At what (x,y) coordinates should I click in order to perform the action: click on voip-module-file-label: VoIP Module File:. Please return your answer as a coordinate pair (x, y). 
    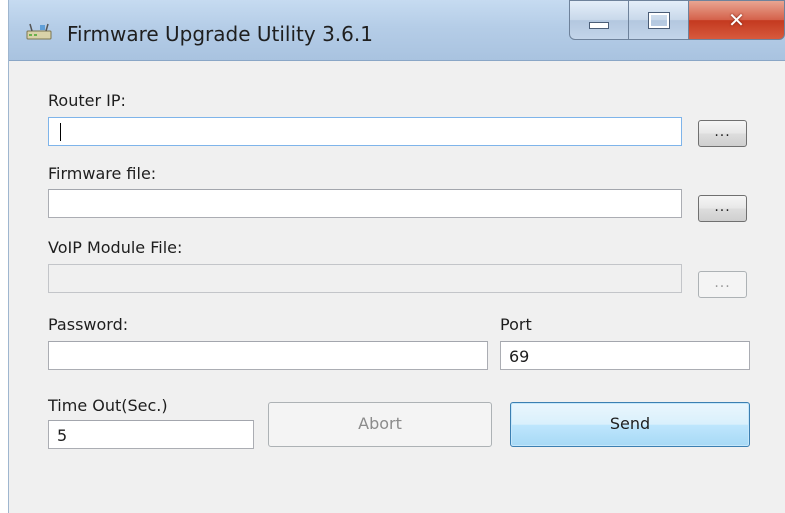
    Looking at the image, I should click on (115, 247).